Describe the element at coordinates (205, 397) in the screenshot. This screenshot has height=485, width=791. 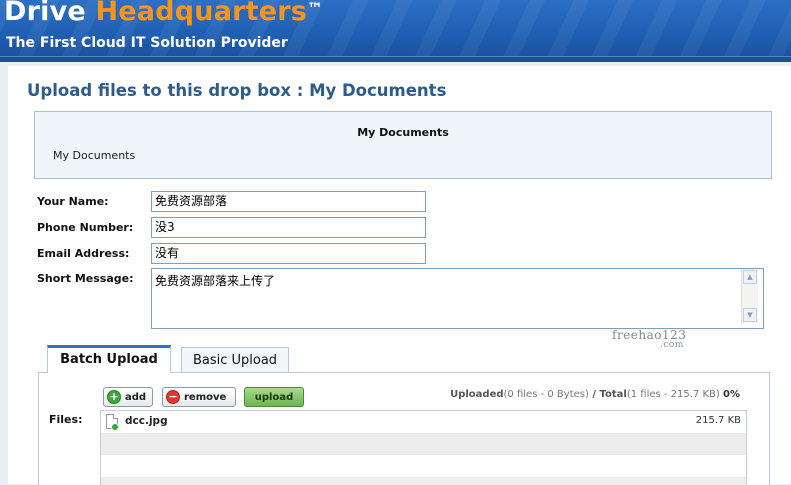
I see `remove-button-label: remove` at that location.